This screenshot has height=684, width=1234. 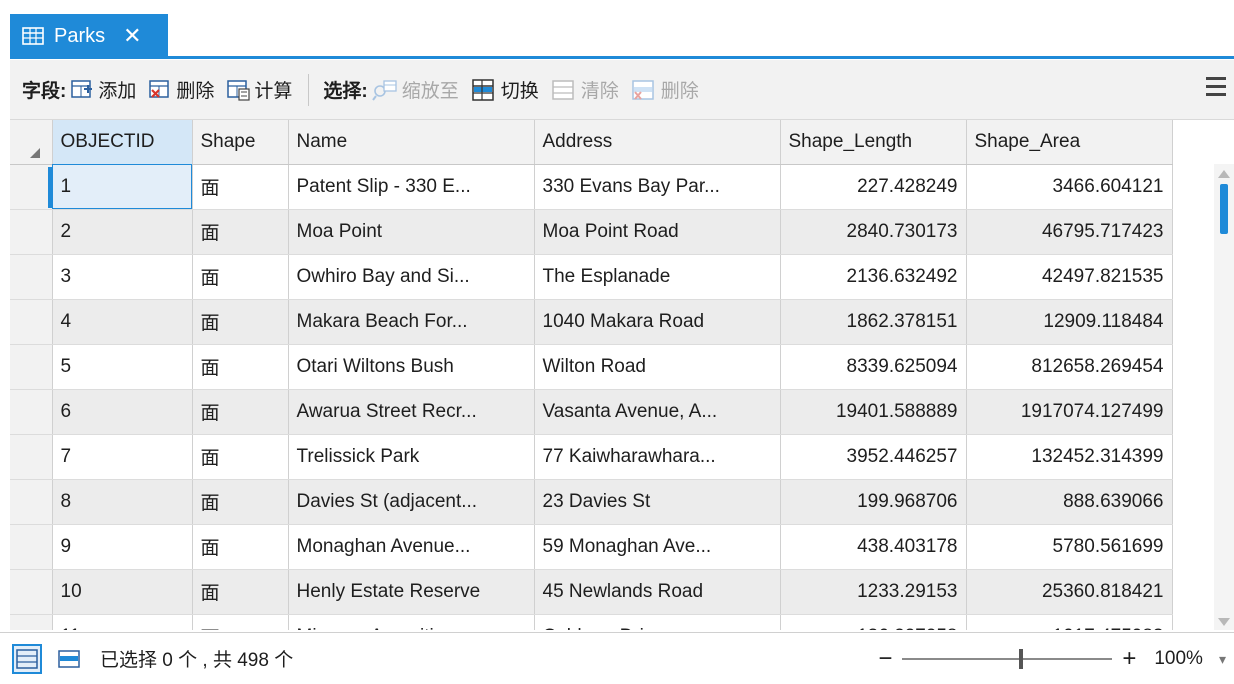 I want to click on column-header-name: Name, so click(x=411, y=142).